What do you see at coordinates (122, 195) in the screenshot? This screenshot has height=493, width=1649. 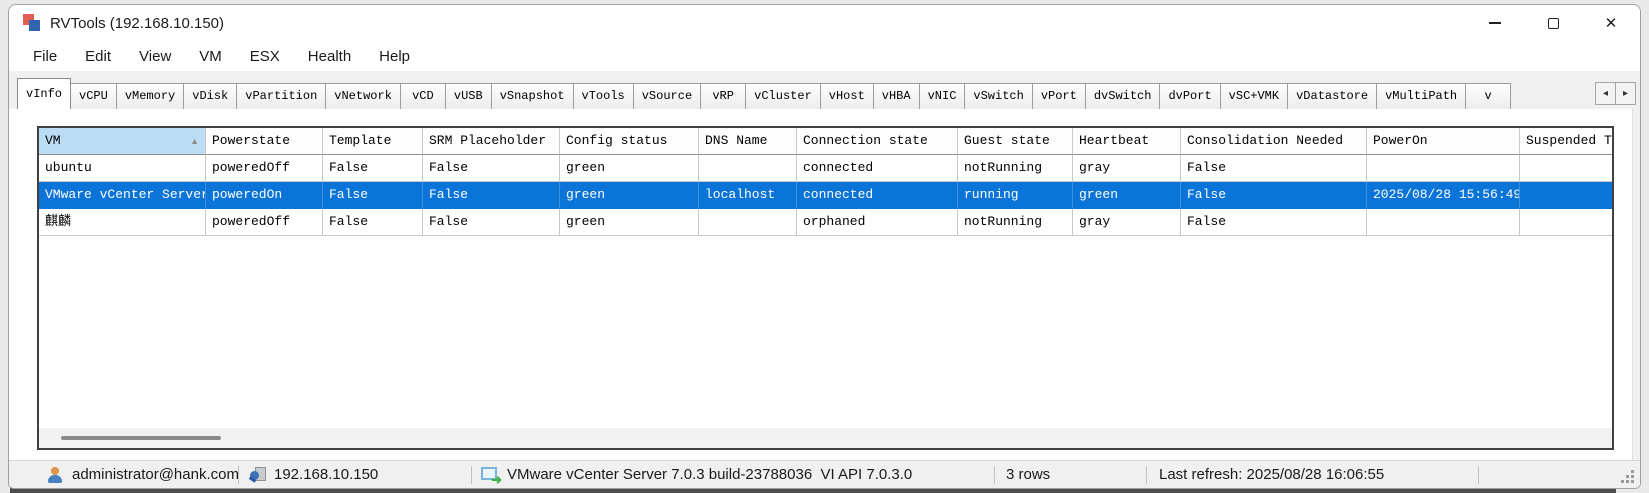 I see `cell: VMware vCenter Server` at bounding box center [122, 195].